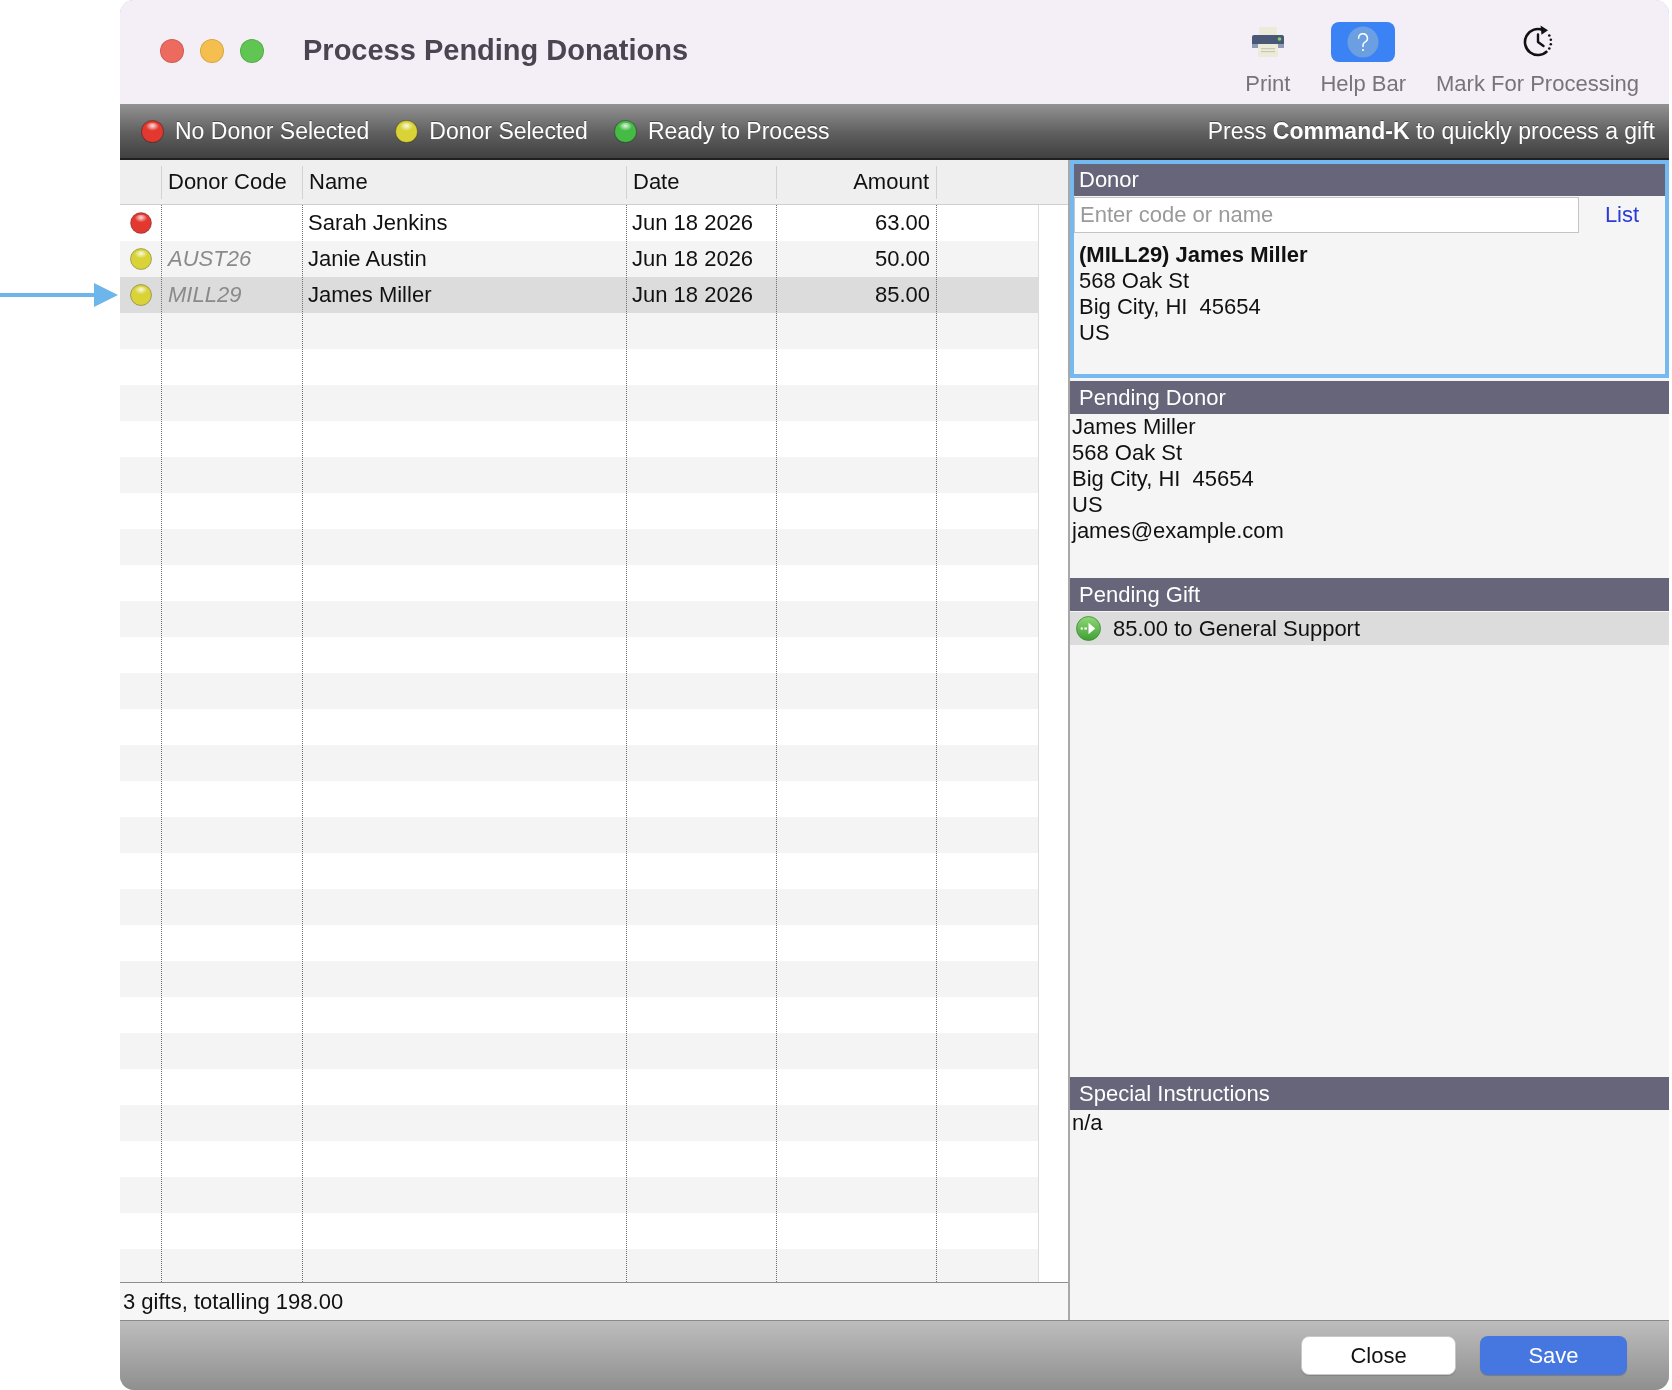 The height and width of the screenshot is (1390, 1672). Describe the element at coordinates (1163, 479) in the screenshot. I see `detail-line: Big City, HI 45654` at that location.